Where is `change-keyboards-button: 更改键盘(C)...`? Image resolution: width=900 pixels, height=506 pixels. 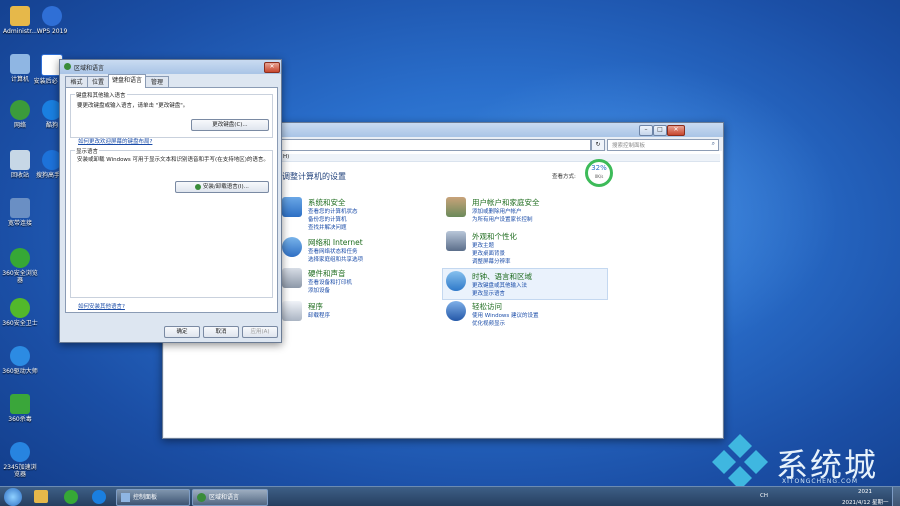
change-keyboards-button: 更改键盘(C)... is located at coordinates (230, 125).